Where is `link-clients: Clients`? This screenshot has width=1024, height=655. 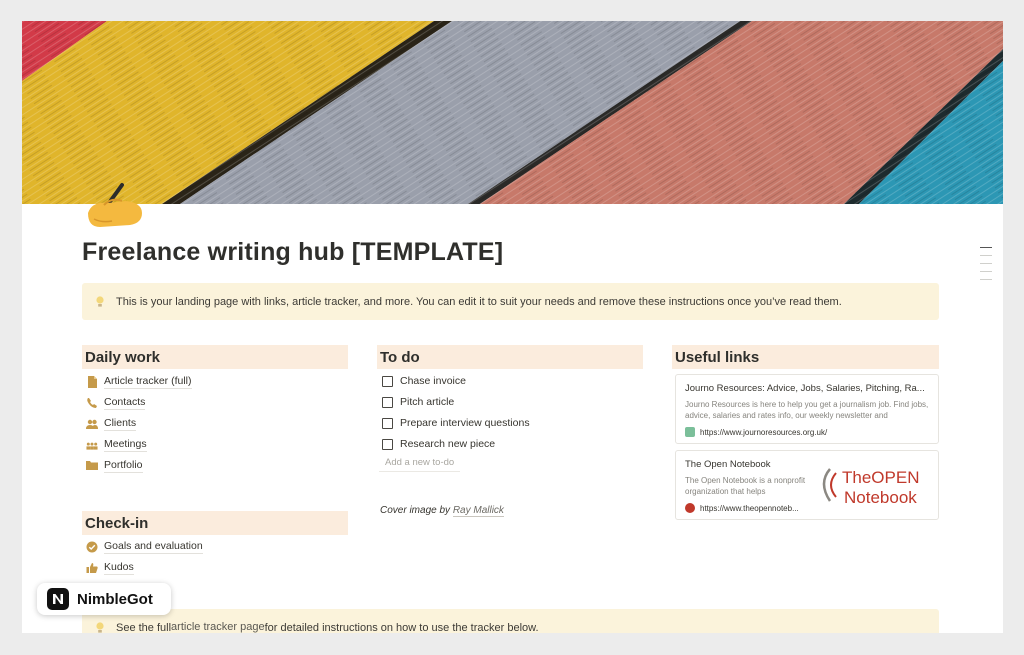 link-clients: Clients is located at coordinates (139, 423).